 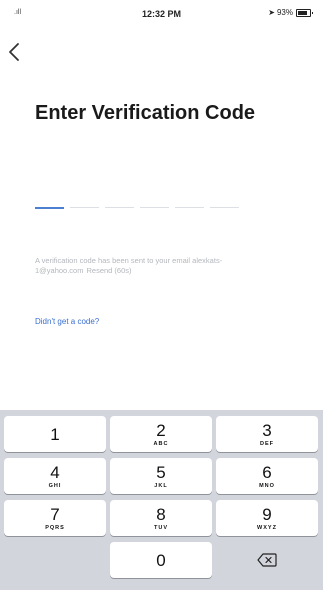 I want to click on key-letters: WXYZ, so click(x=267, y=528).